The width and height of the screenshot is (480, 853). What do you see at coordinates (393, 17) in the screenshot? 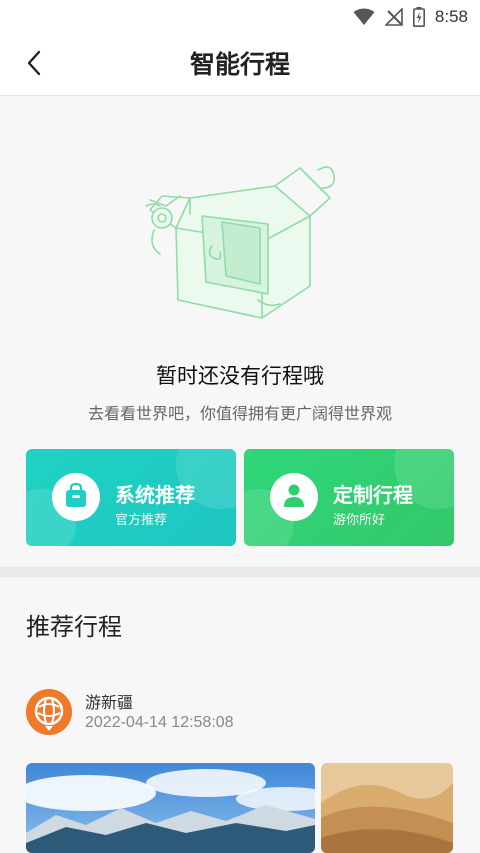
I see `no-signal-icon` at bounding box center [393, 17].